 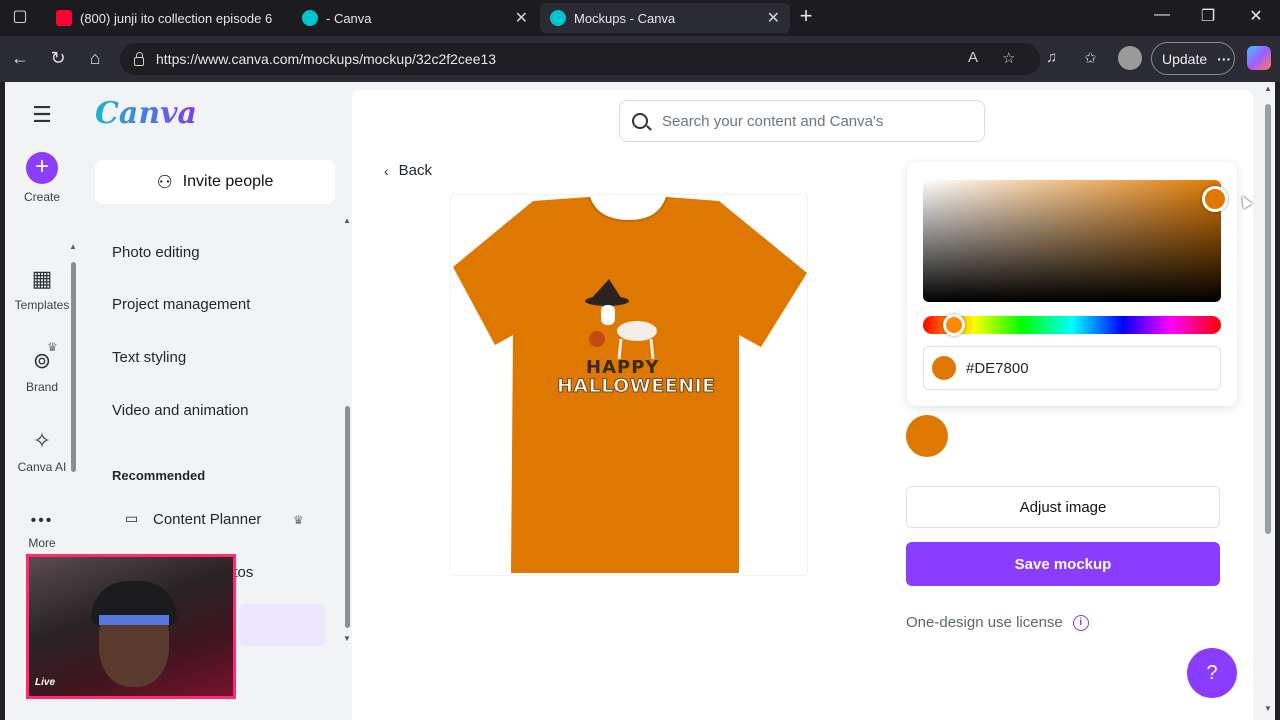 I want to click on copilot-icon, so click(x=1259, y=58).